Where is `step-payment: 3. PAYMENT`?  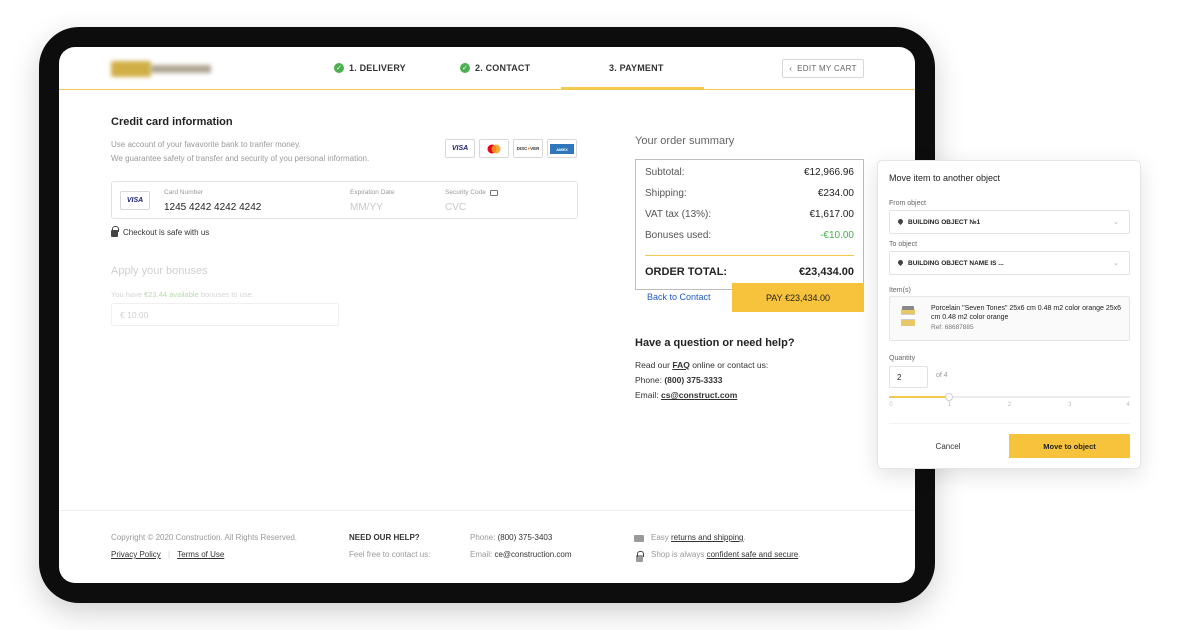 step-payment: 3. PAYMENT is located at coordinates (636, 68).